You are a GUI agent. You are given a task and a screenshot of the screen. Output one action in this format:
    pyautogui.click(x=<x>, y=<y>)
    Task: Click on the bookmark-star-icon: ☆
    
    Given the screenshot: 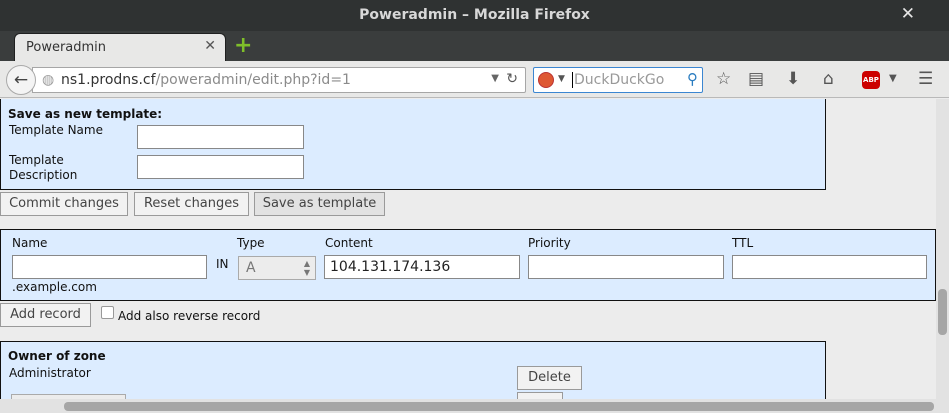 What is the action you would take?
    pyautogui.click(x=723, y=79)
    